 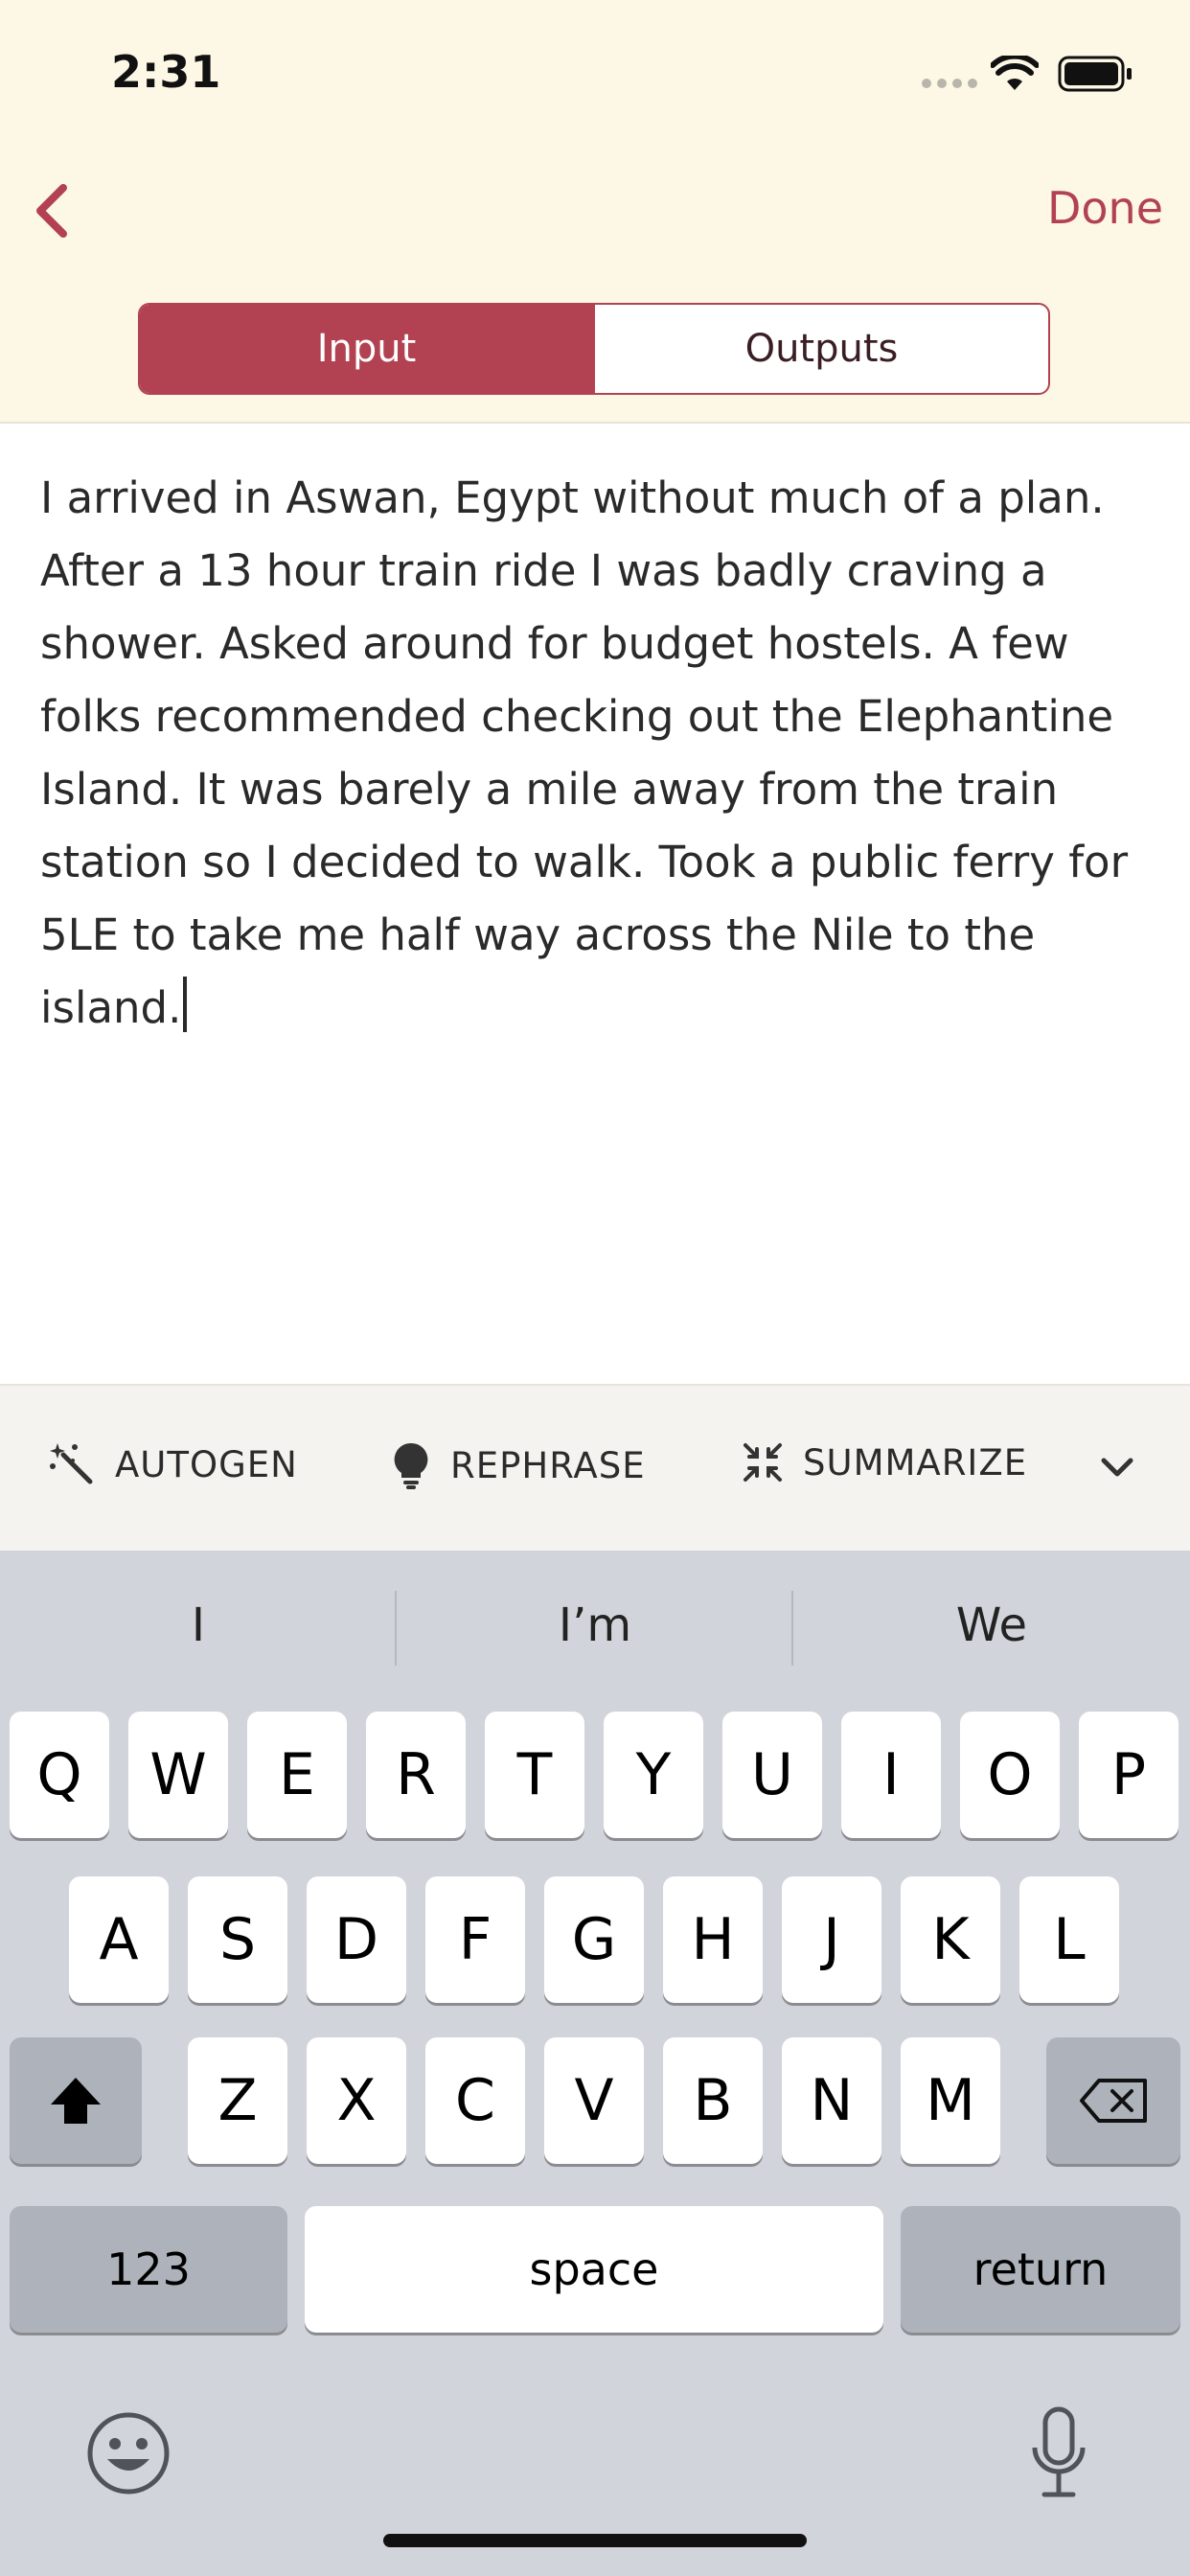 What do you see at coordinates (891, 1775) in the screenshot?
I see `key-i: I` at bounding box center [891, 1775].